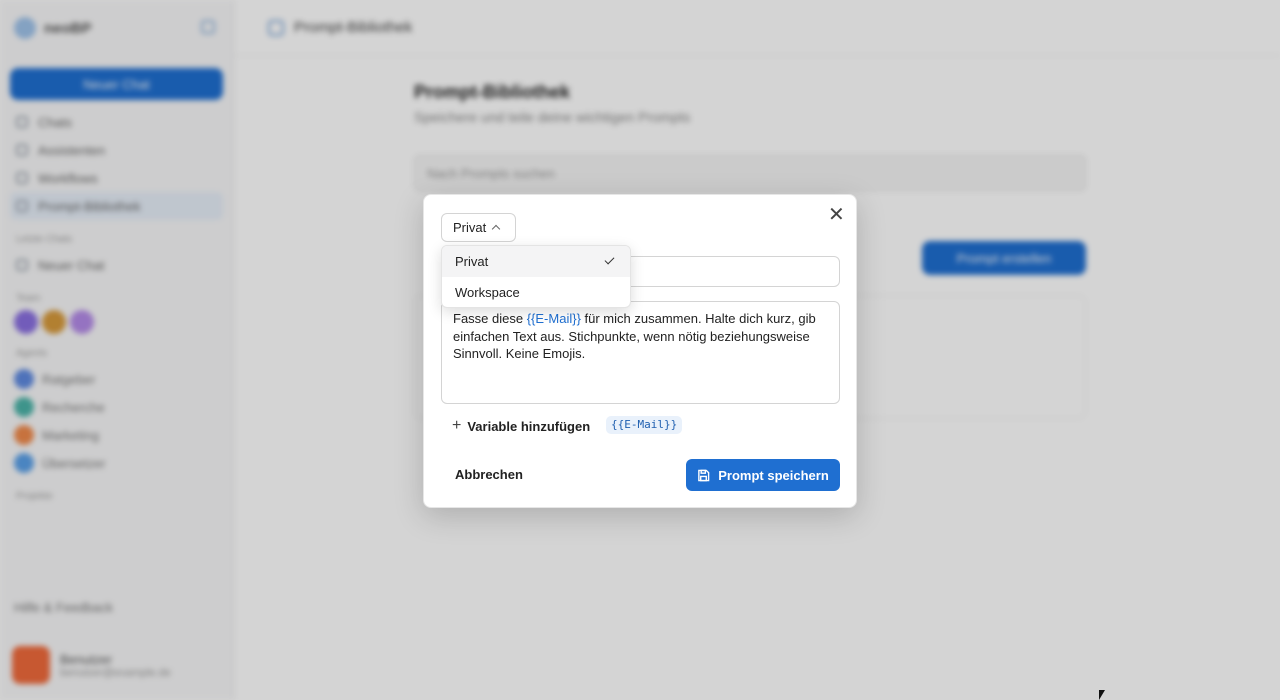 The image size is (1280, 700). Describe the element at coordinates (1102, 695) in the screenshot. I see `mouse-cursor-icon` at that location.